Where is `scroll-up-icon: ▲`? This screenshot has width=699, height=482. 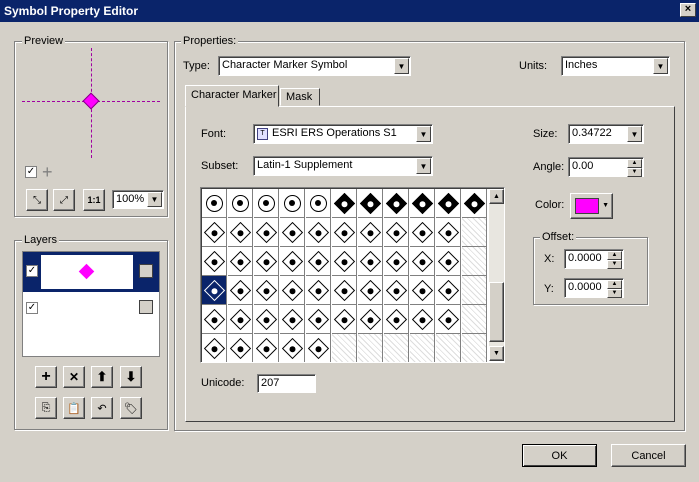
scroll-up-icon: ▲ is located at coordinates (496, 196).